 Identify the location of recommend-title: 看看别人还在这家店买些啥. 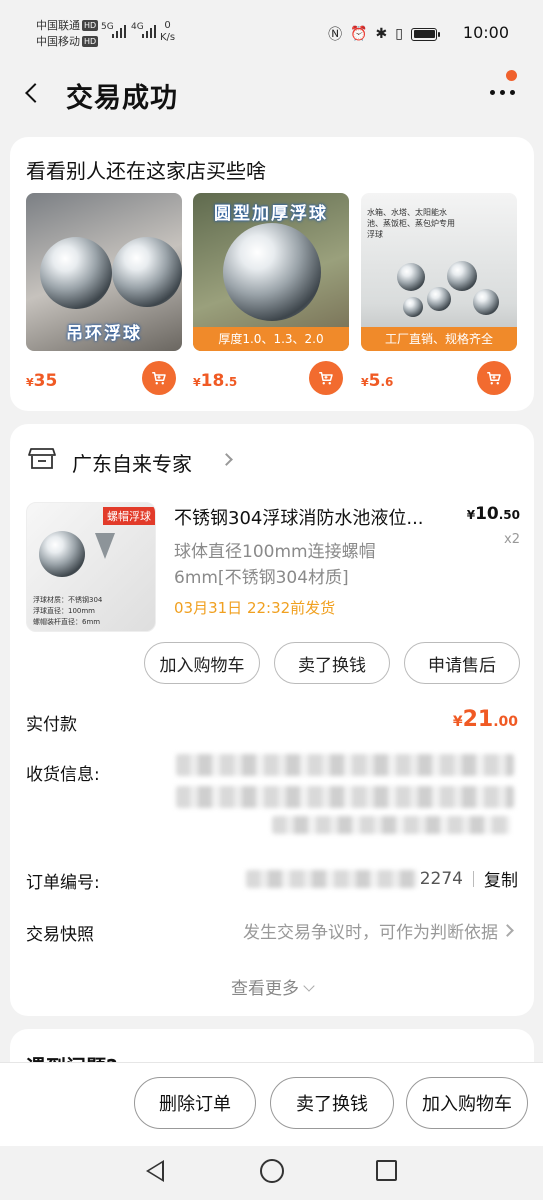
(146, 171).